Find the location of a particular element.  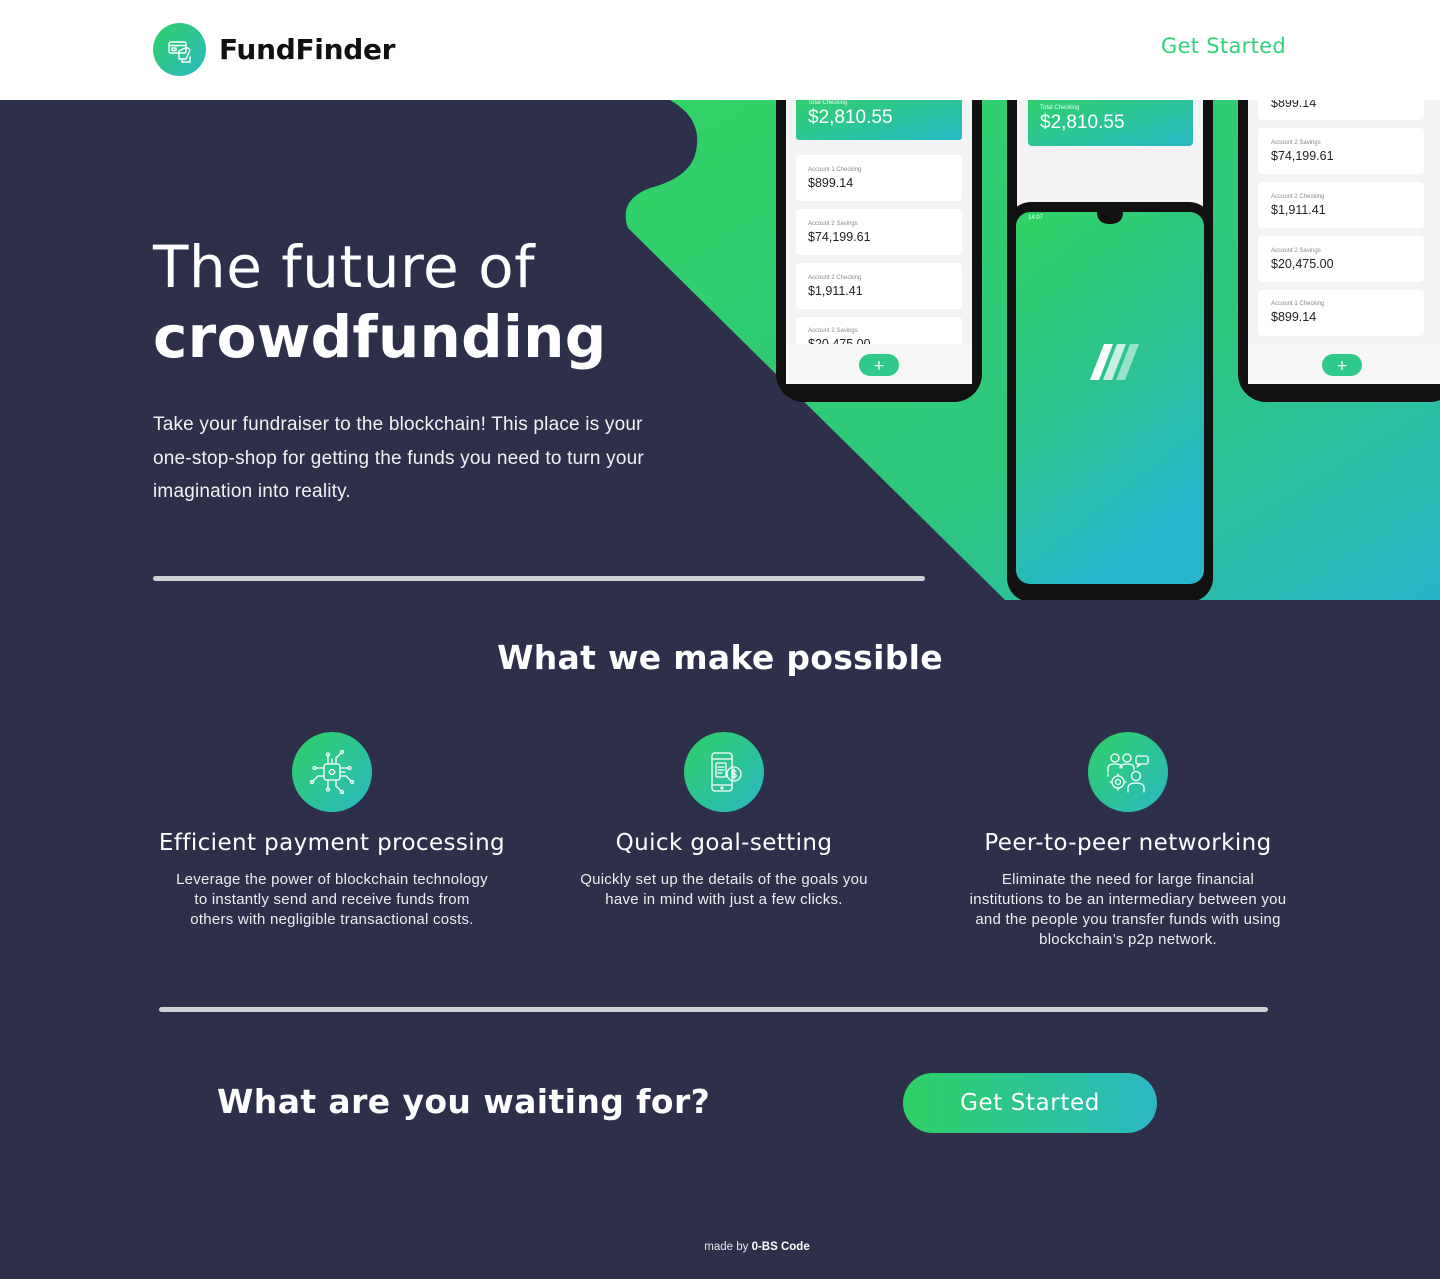

right-account-4-value: $899.14 is located at coordinates (1294, 317).